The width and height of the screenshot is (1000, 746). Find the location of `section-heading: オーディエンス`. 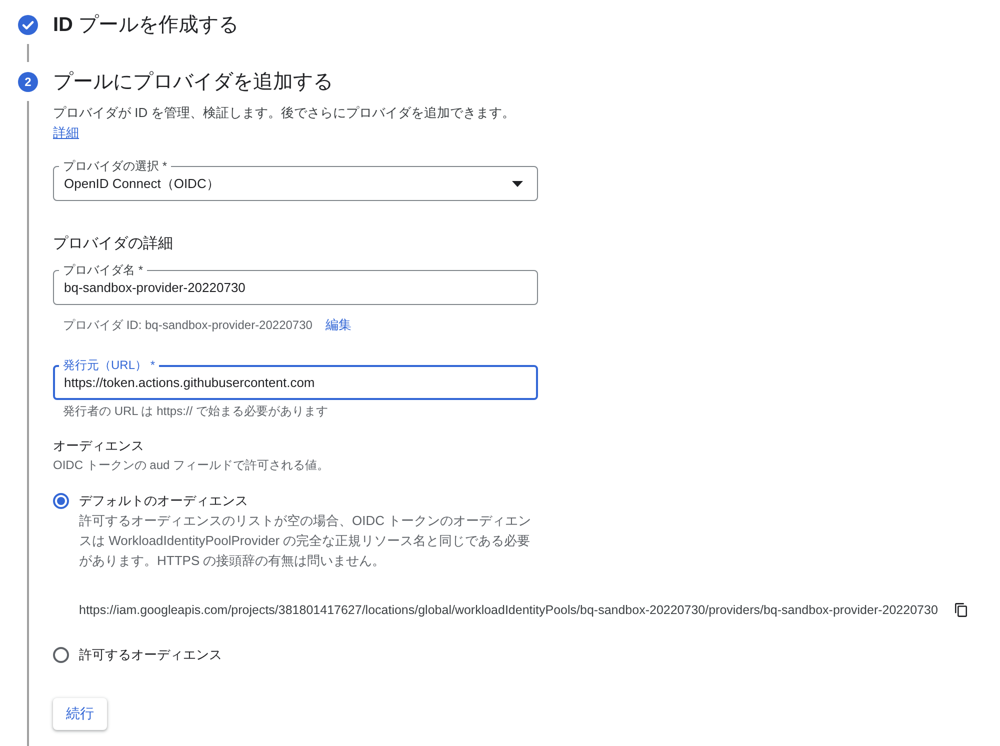

section-heading: オーディエンス is located at coordinates (98, 446).